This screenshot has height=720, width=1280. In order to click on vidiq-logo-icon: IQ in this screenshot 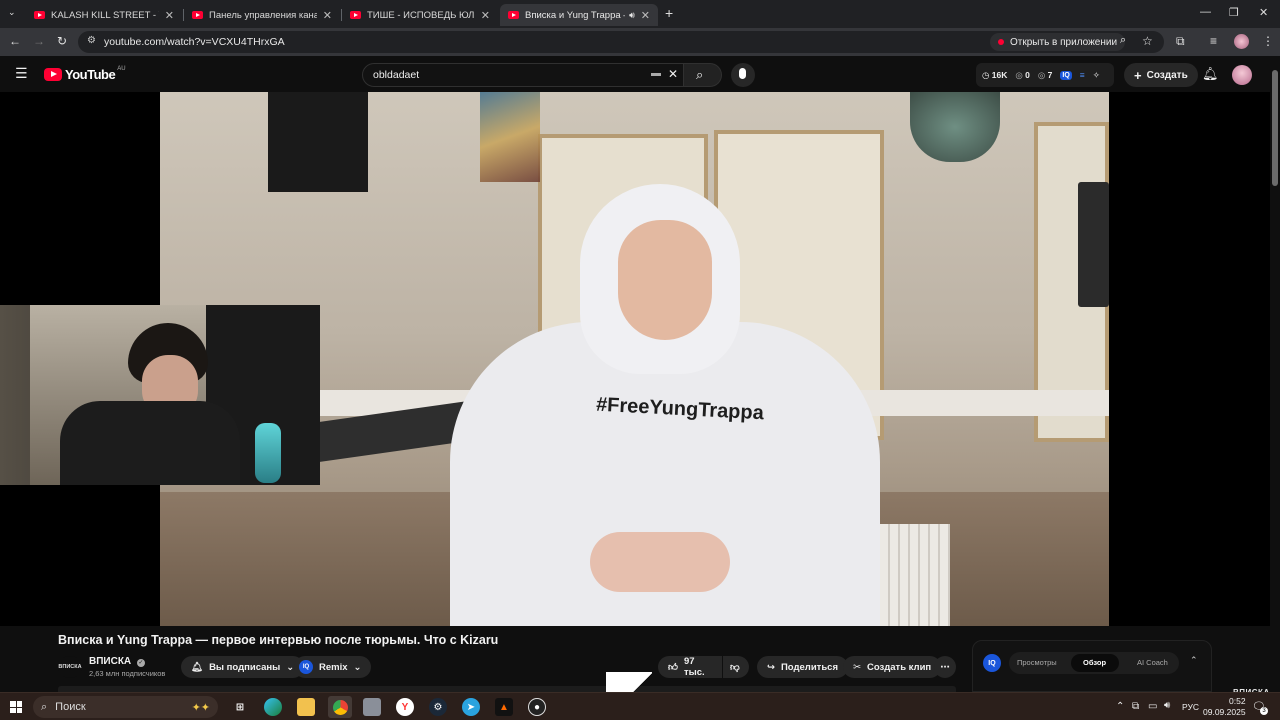, I will do `click(992, 663)`.